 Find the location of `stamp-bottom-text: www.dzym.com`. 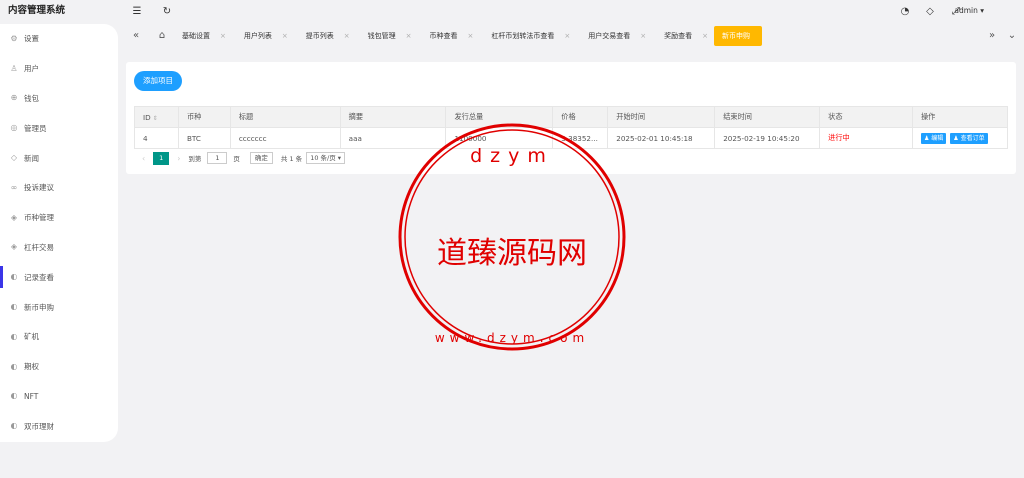

stamp-bottom-text: www.dzym.com is located at coordinates (512, 338).